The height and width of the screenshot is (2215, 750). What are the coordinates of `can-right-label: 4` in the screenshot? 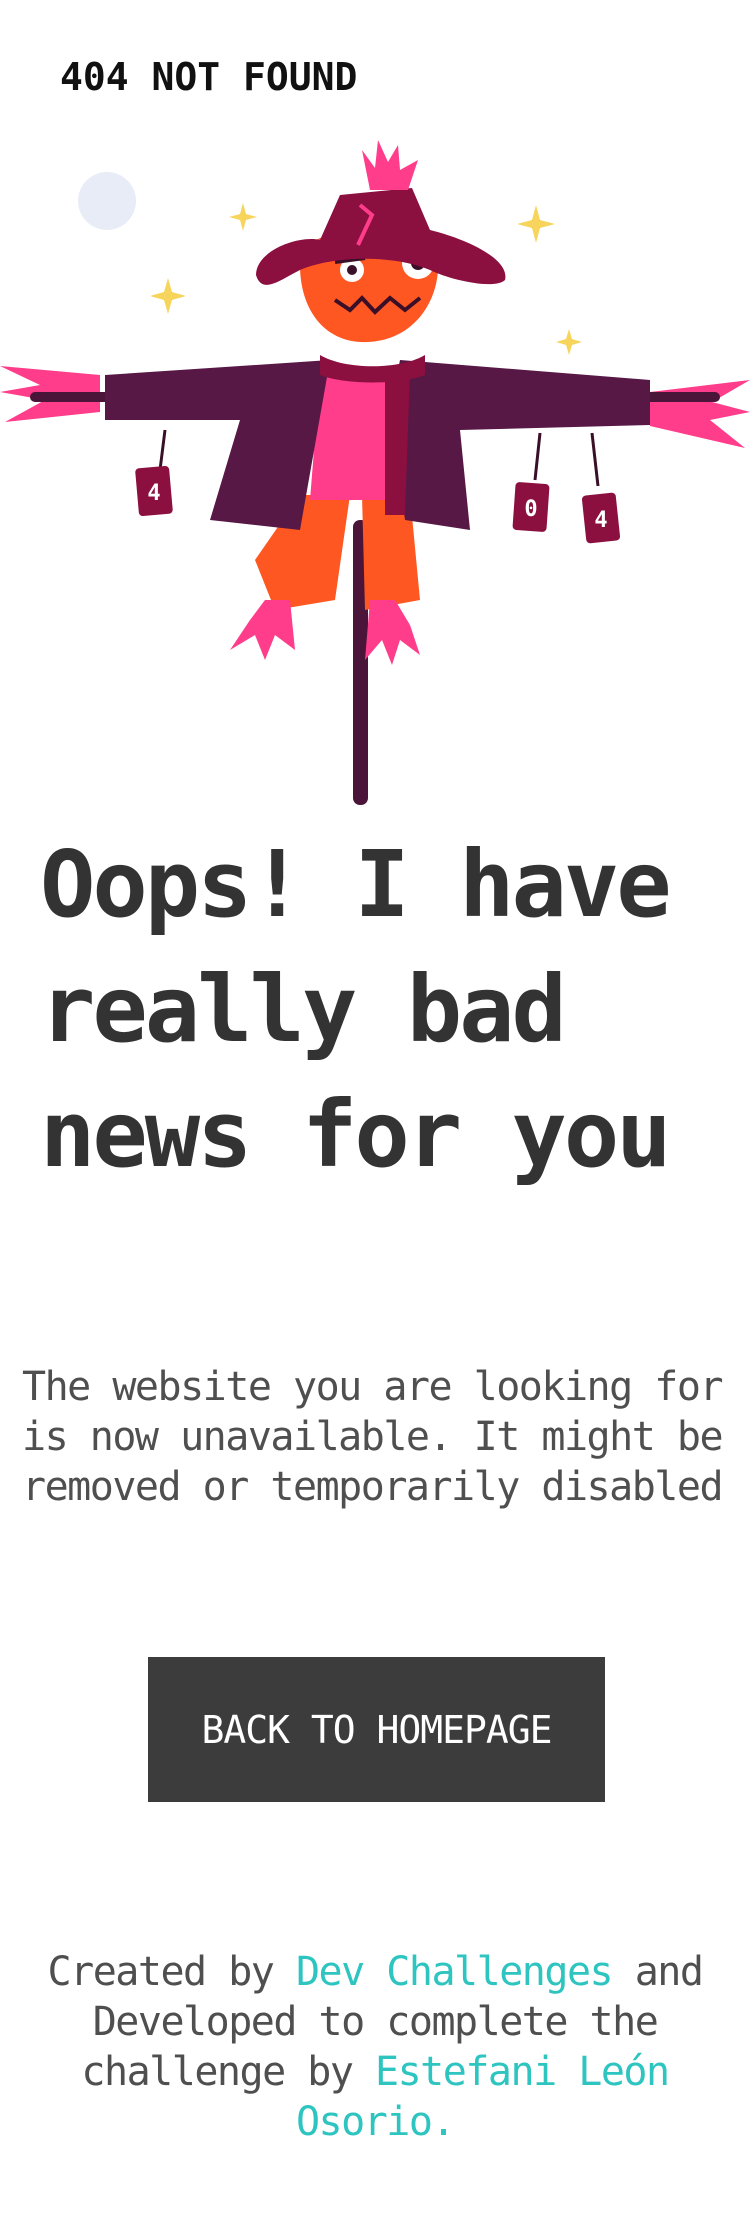 It's located at (600, 520).